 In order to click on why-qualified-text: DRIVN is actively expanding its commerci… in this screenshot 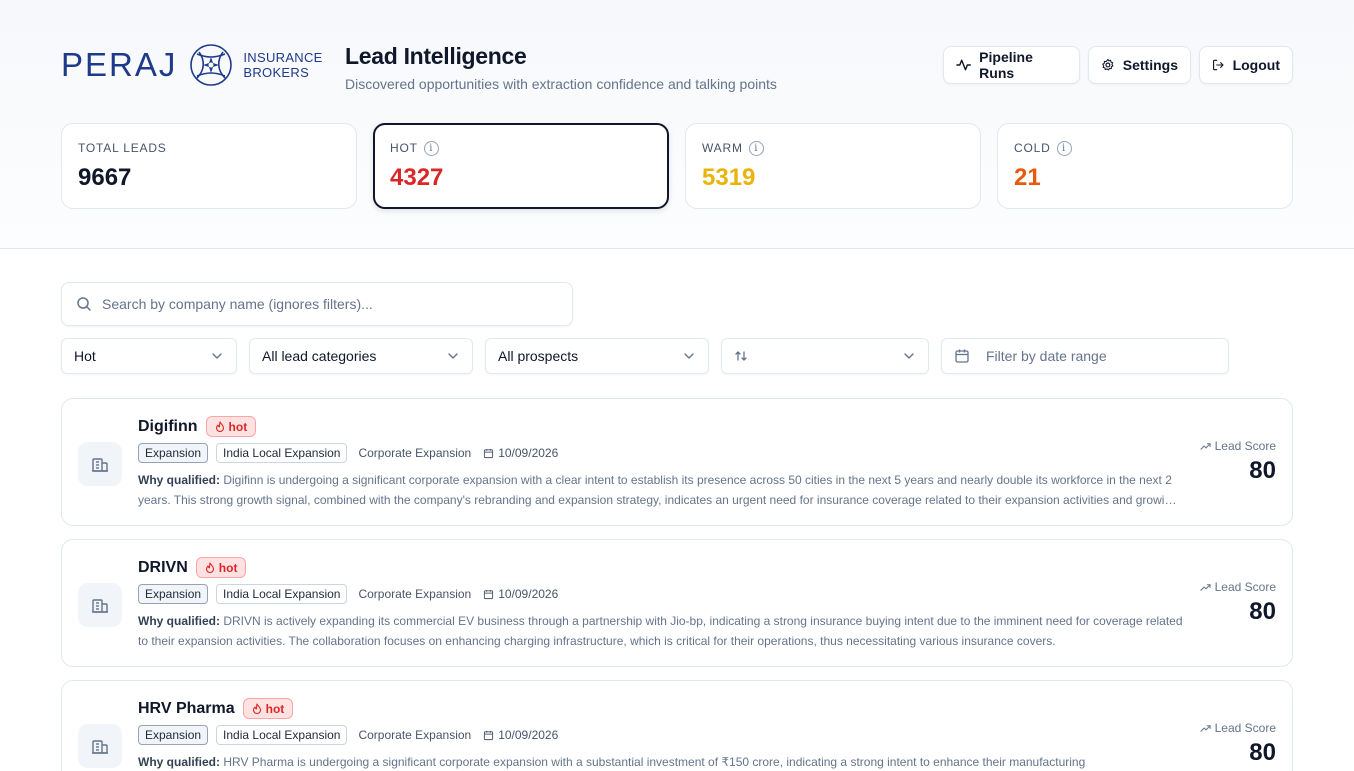, I will do `click(660, 631)`.